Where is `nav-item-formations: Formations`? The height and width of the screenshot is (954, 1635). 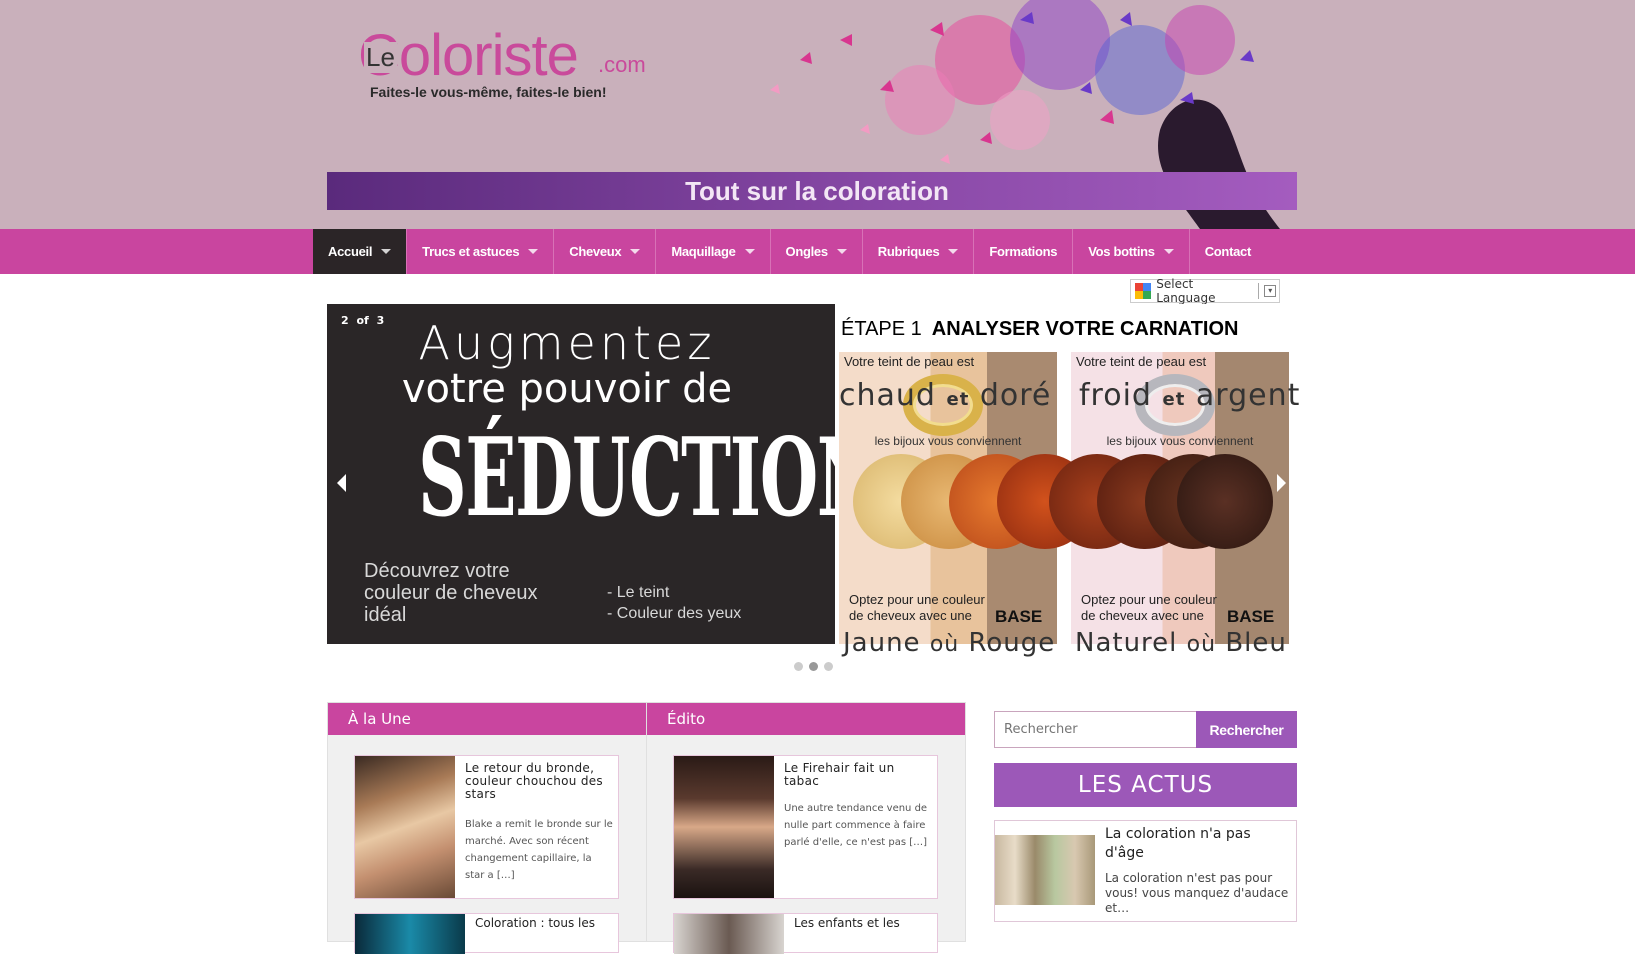
nav-item-formations: Formations is located at coordinates (1024, 251).